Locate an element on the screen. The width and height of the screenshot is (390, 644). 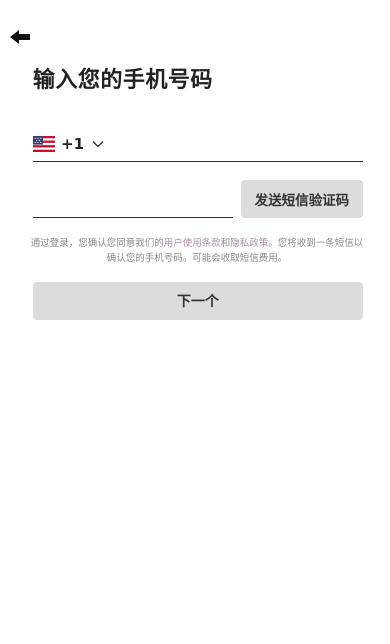
terms-prefix: 通过登录，您确认您同意我们的 is located at coordinates (97, 243).